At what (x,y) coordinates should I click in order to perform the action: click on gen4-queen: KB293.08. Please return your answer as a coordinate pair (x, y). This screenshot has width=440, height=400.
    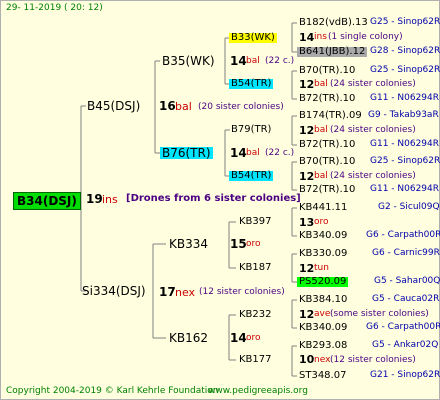
    Looking at the image, I should click on (323, 345).